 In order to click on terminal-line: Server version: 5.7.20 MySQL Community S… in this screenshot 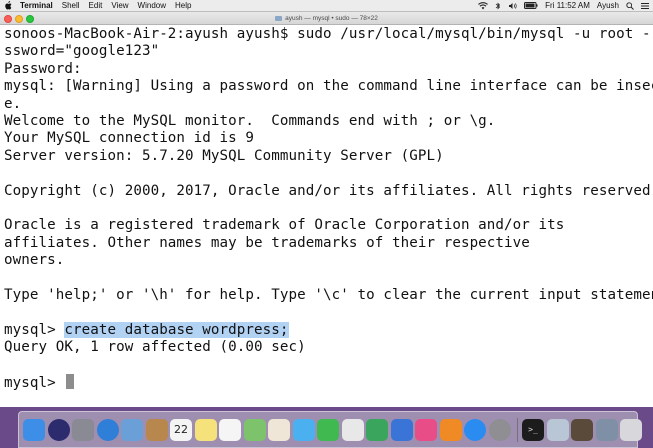, I will do `click(224, 155)`.